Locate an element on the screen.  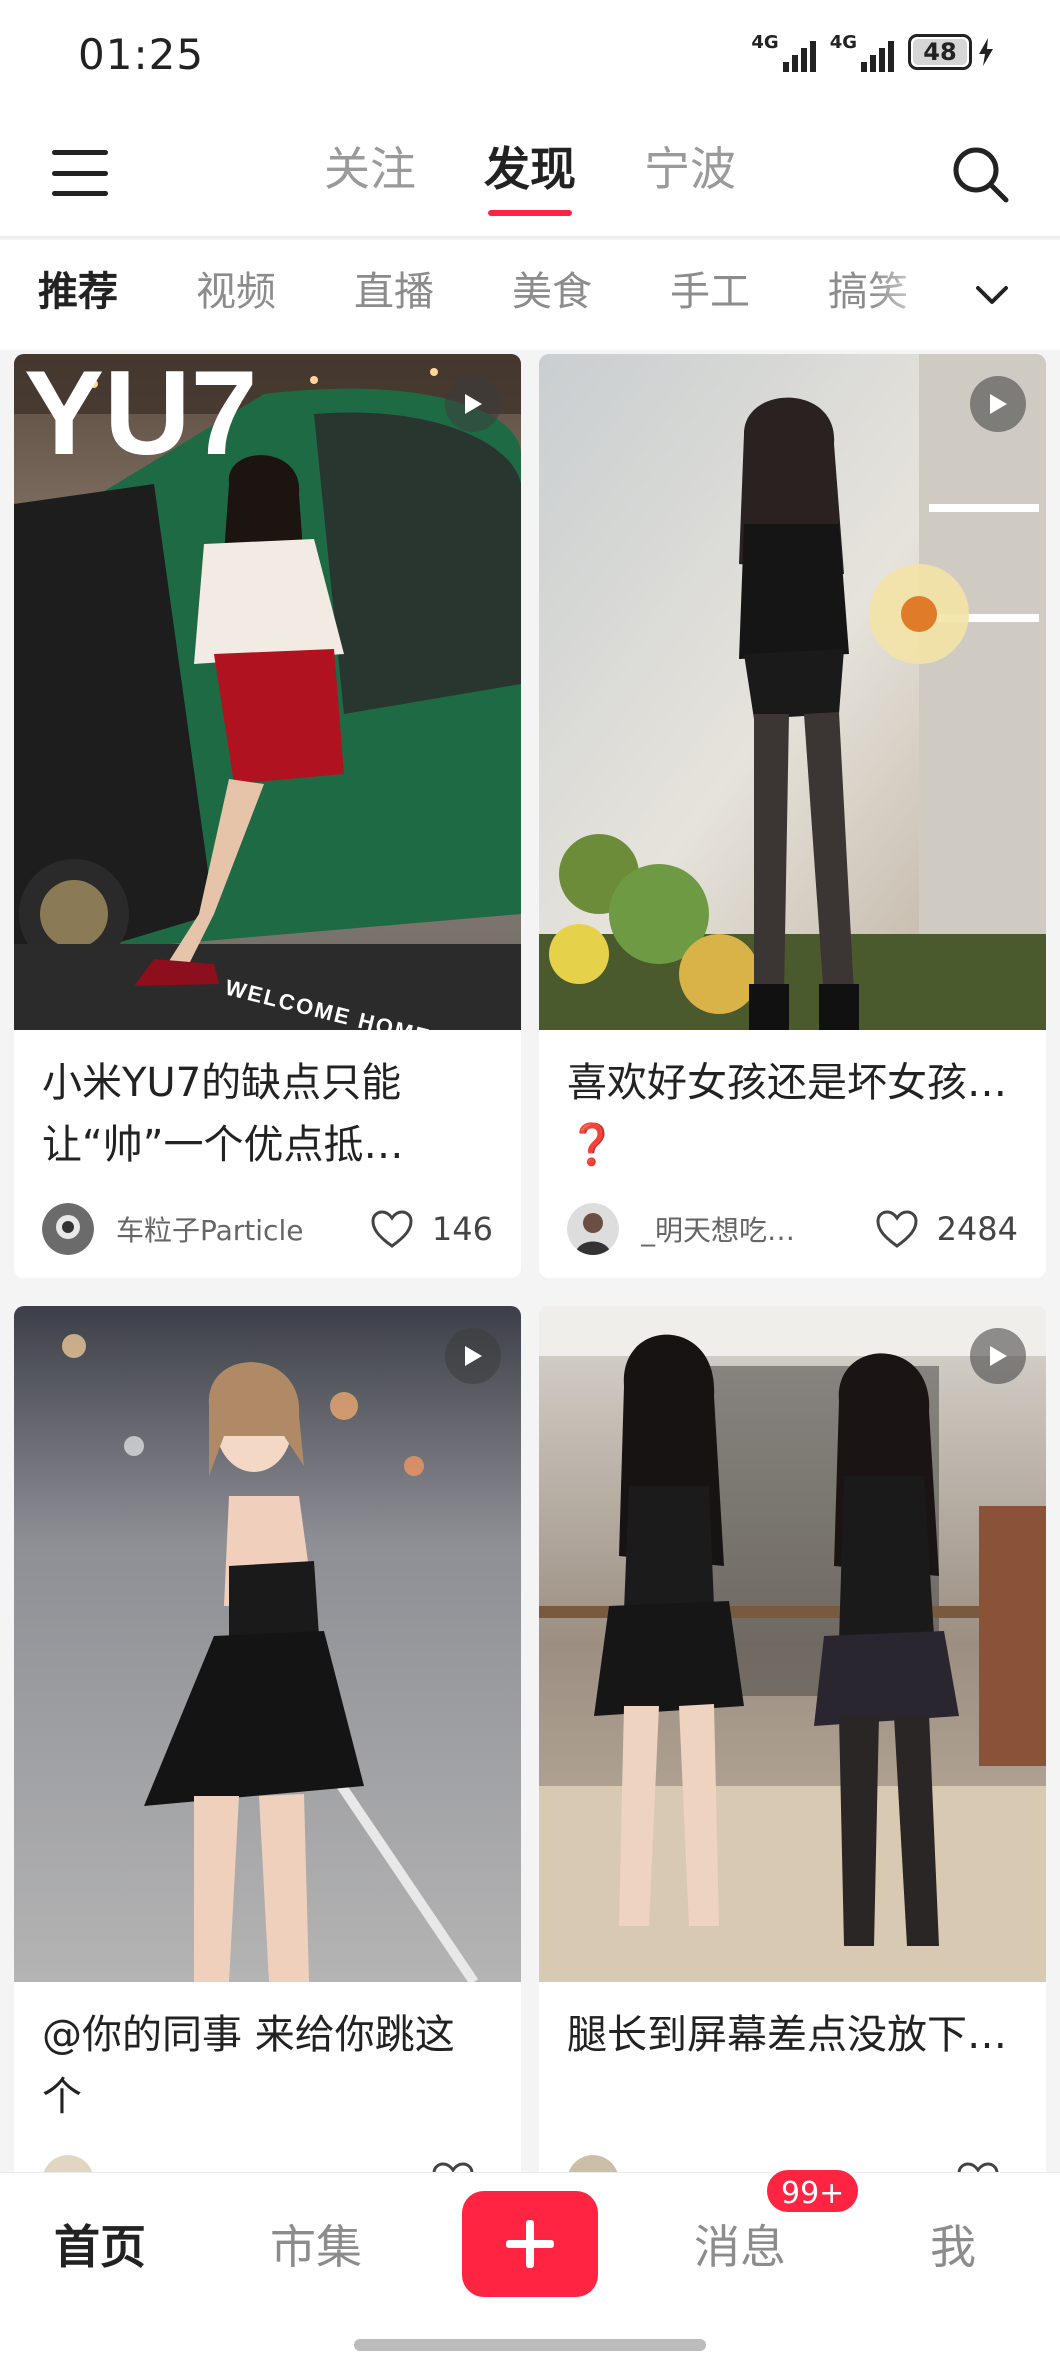
tab-following: 关注 is located at coordinates (370, 178).